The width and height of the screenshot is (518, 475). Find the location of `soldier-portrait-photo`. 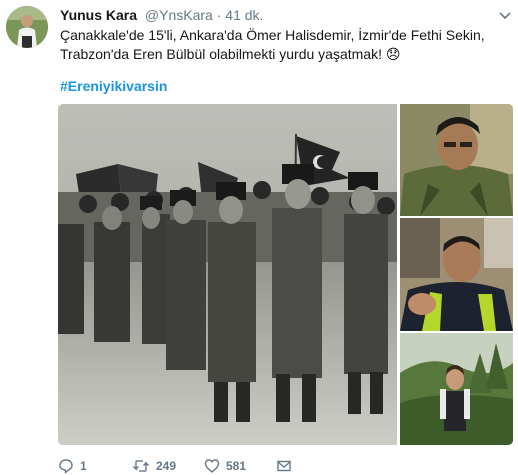

soldier-portrait-photo is located at coordinates (456, 160).